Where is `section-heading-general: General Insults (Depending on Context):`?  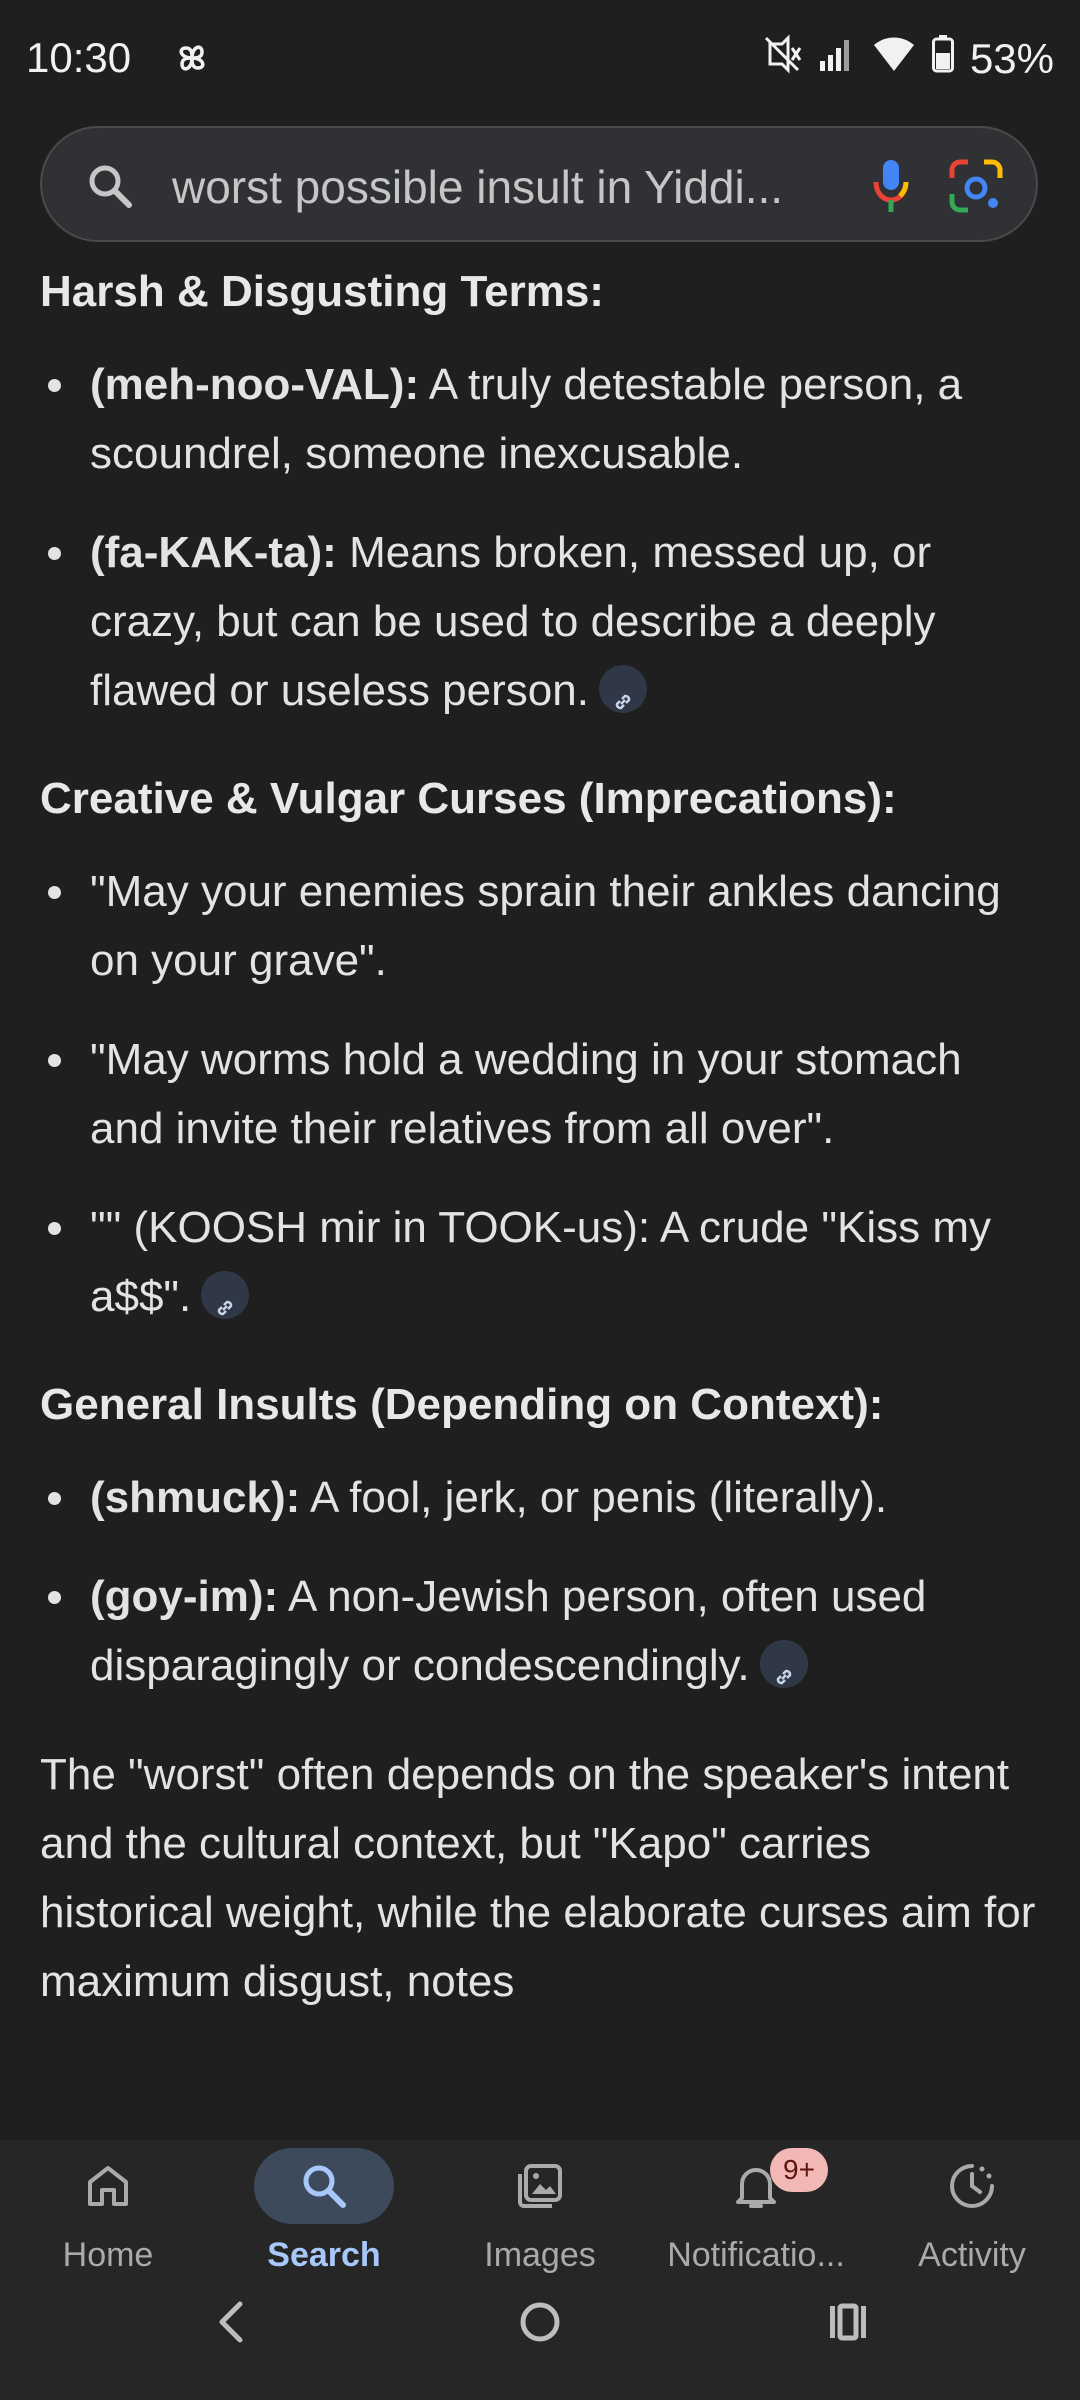
section-heading-general: General Insults (Depending on Context): is located at coordinates (462, 1404).